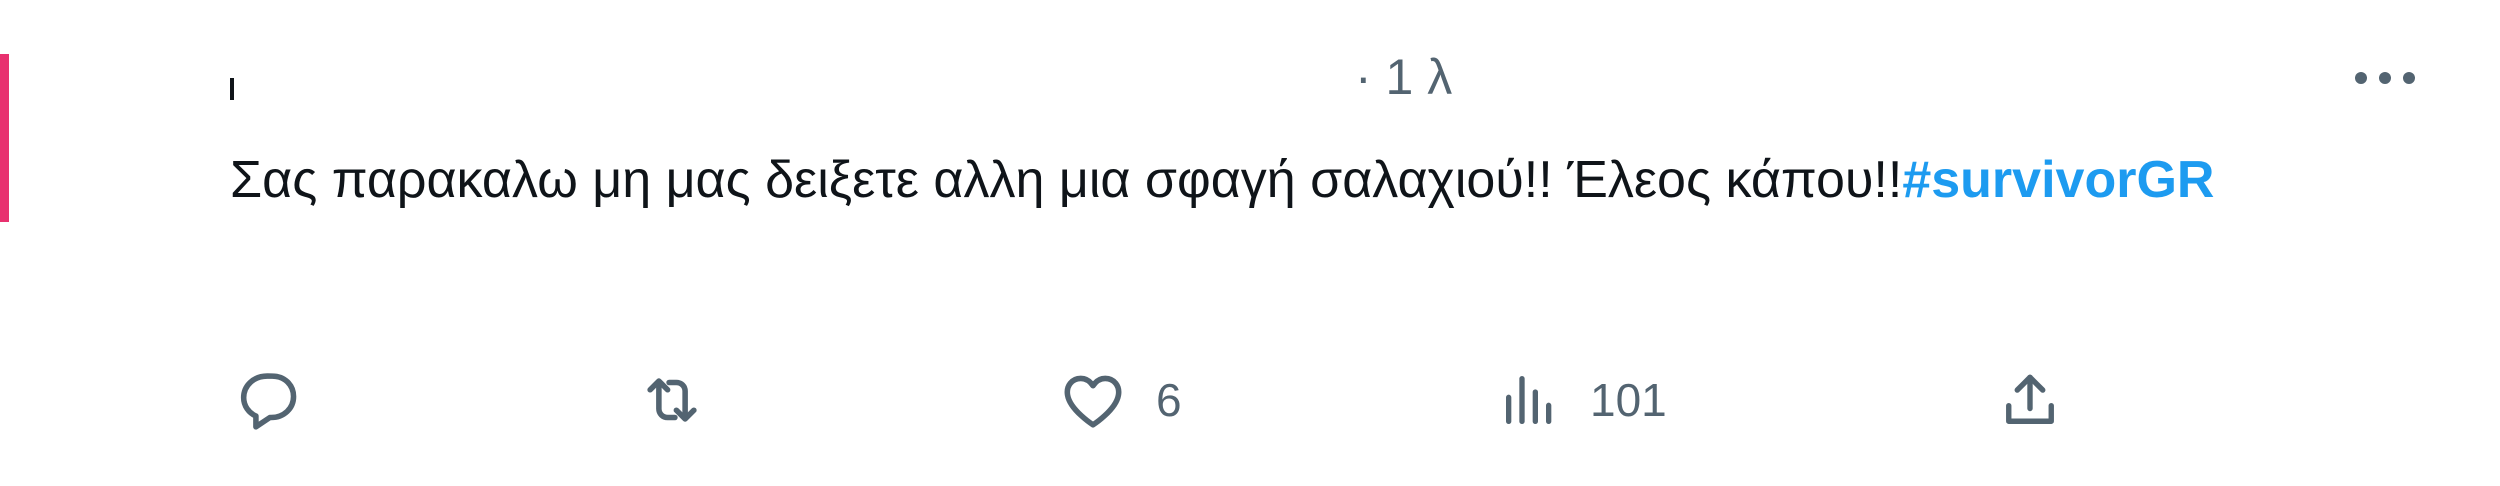 Image resolution: width=2500 pixels, height=486 pixels. Describe the element at coordinates (1403, 77) in the screenshot. I see `timestamp: · 1 λ` at that location.